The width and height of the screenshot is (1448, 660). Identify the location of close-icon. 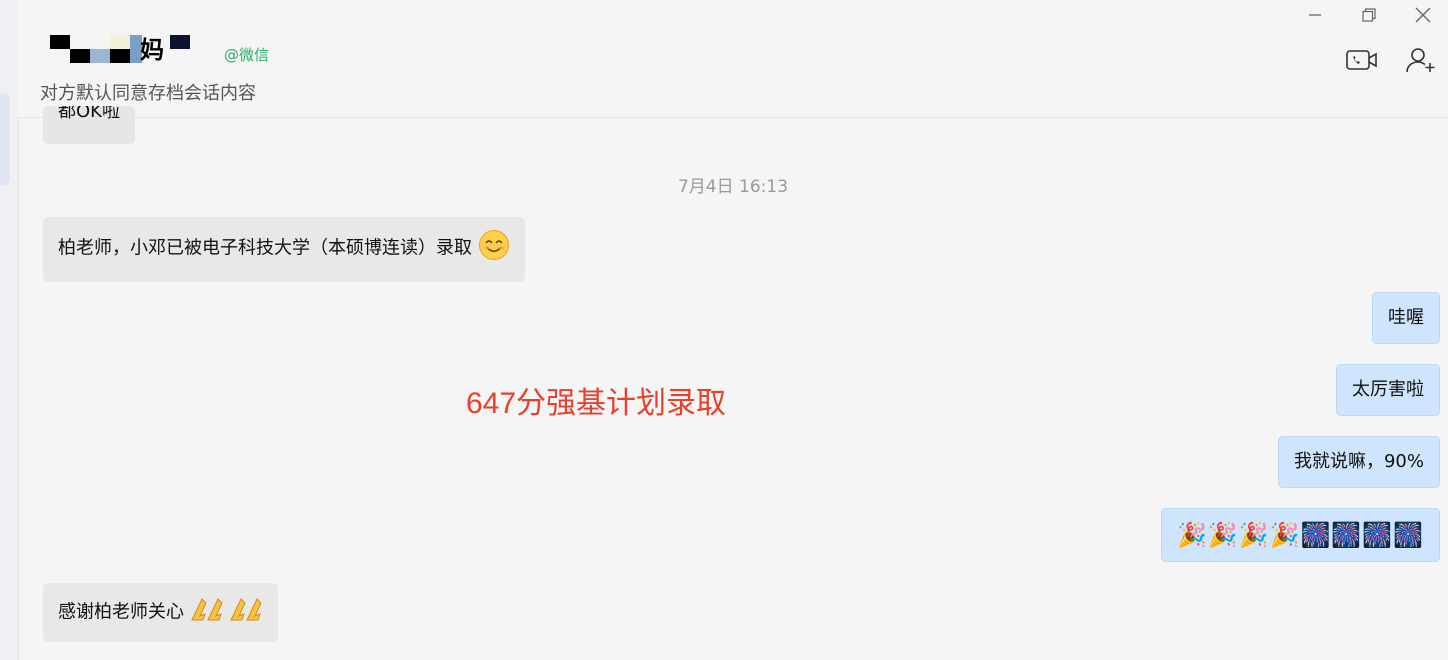
(1423, 15).